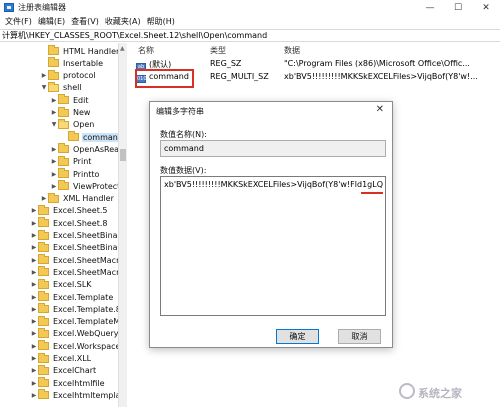  What do you see at coordinates (68, 75) in the screenshot?
I see `tree-item: ▶ protocol` at bounding box center [68, 75].